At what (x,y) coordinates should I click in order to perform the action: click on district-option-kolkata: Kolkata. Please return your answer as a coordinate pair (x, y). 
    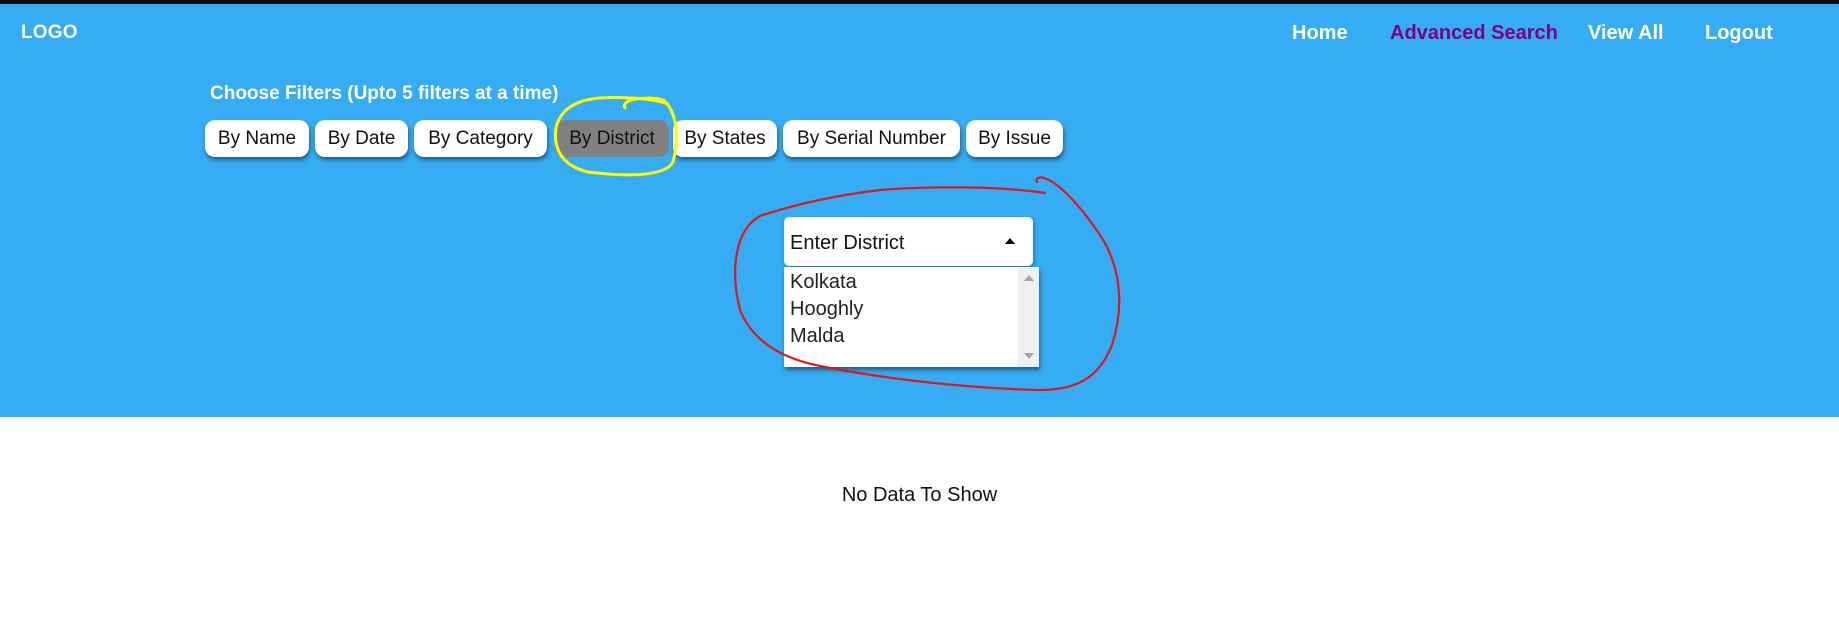
    Looking at the image, I should click on (823, 282).